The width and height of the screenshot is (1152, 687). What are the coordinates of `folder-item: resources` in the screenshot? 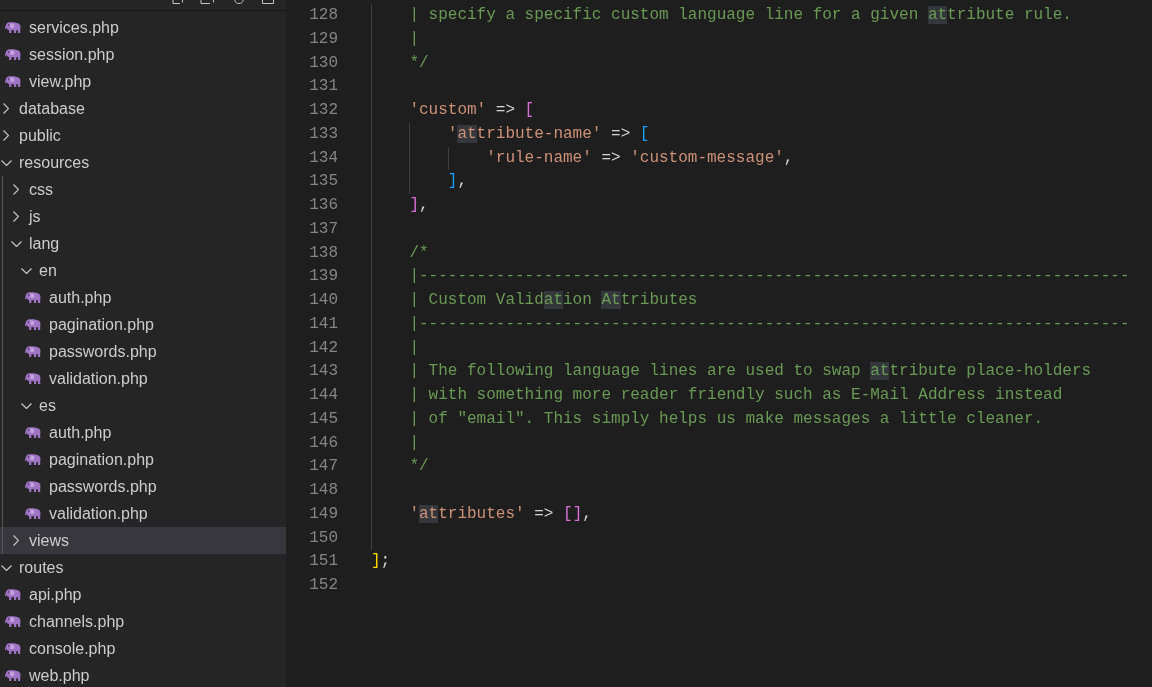 It's located at (143, 162).